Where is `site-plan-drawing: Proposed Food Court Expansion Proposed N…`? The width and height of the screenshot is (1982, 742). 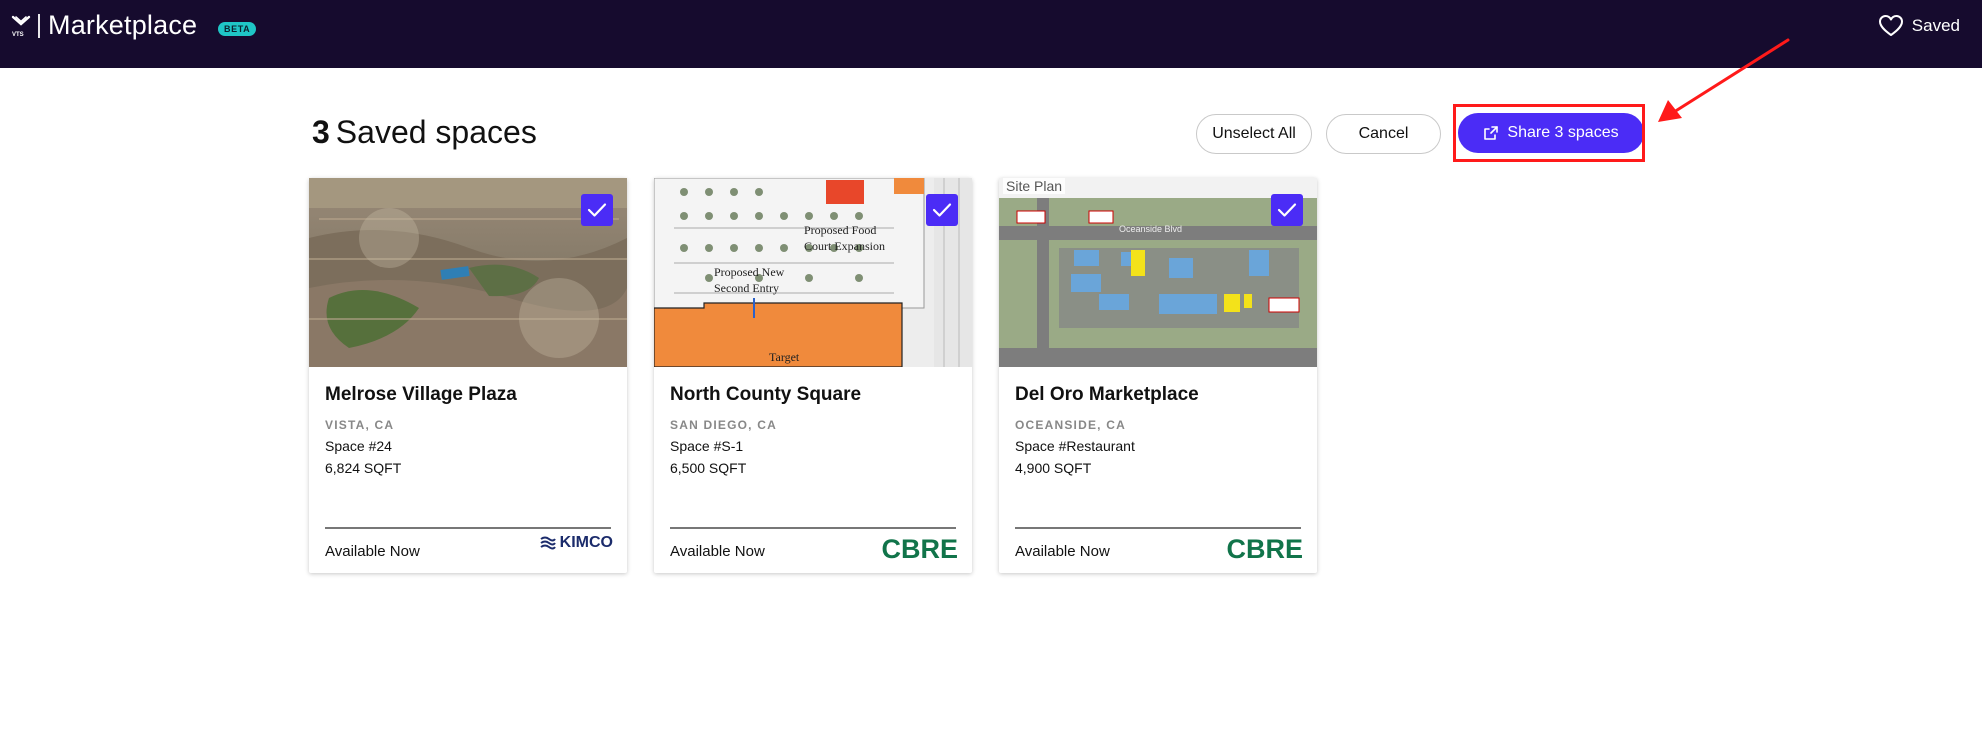
site-plan-drawing: Proposed Food Court Expansion Proposed N… is located at coordinates (813, 272).